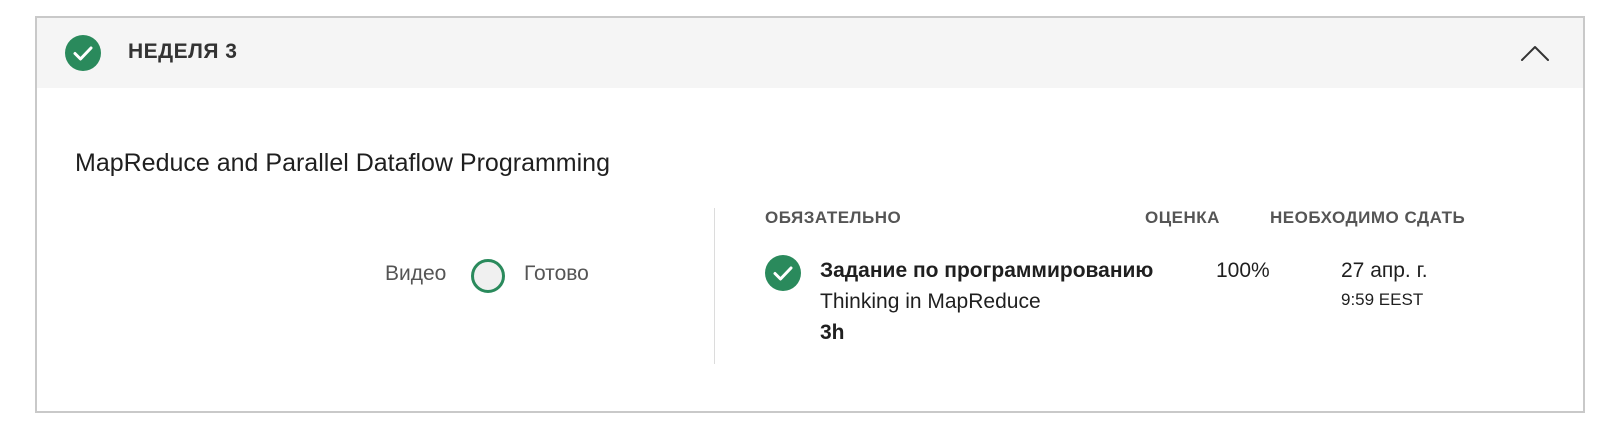 The image size is (1616, 444). I want to click on header-required: ОБЯЗАТЕЛЬНО, so click(833, 217).